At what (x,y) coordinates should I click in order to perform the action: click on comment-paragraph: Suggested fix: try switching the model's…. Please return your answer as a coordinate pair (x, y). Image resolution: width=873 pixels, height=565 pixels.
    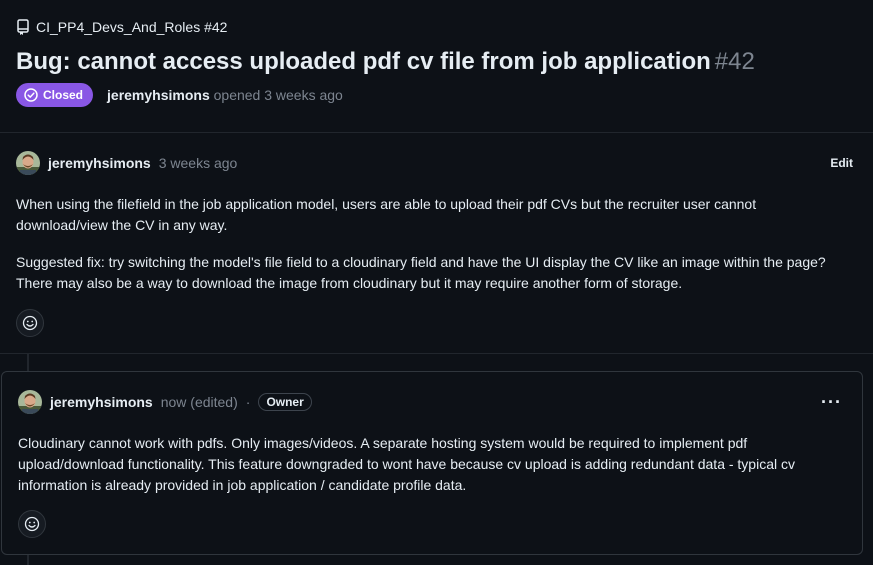
    Looking at the image, I should click on (421, 272).